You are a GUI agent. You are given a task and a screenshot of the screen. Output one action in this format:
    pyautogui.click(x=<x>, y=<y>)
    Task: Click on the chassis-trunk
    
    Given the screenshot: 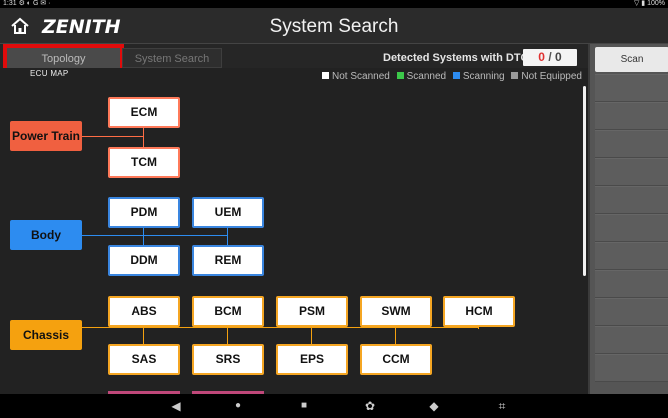 What is the action you would take?
    pyautogui.click(x=280, y=327)
    